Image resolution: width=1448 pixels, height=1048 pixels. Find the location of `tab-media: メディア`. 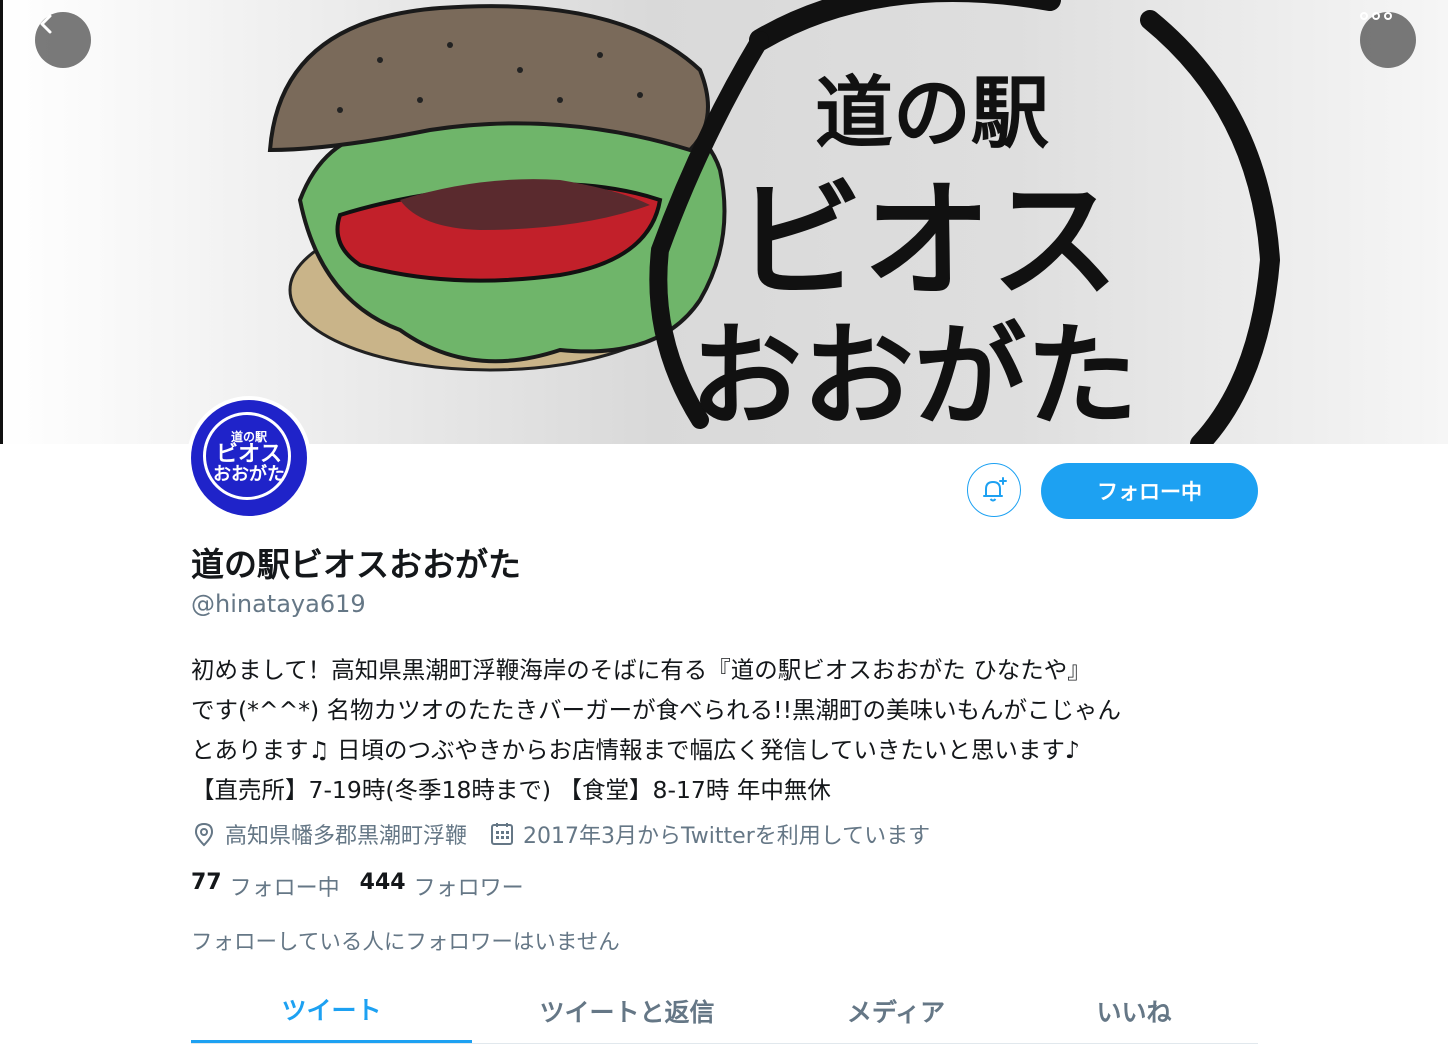

tab-media: メディア is located at coordinates (896, 1011).